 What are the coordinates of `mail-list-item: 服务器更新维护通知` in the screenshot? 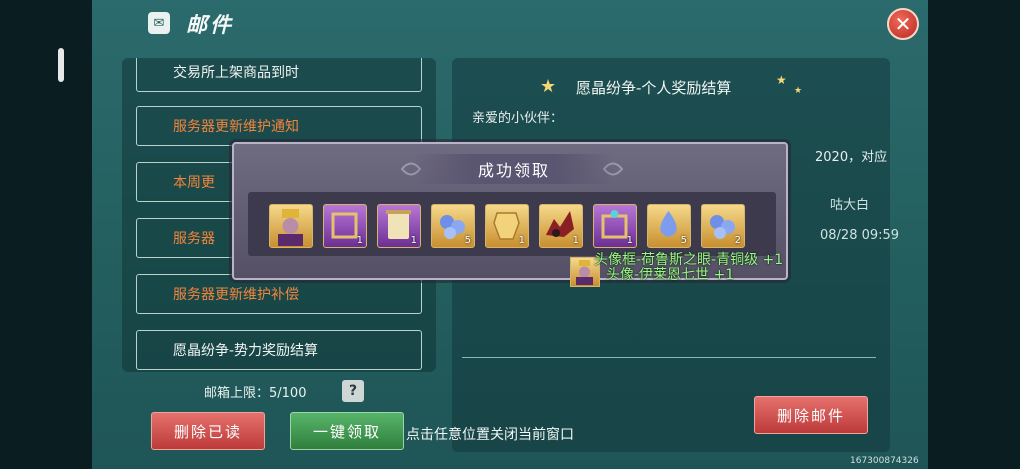 It's located at (279, 126).